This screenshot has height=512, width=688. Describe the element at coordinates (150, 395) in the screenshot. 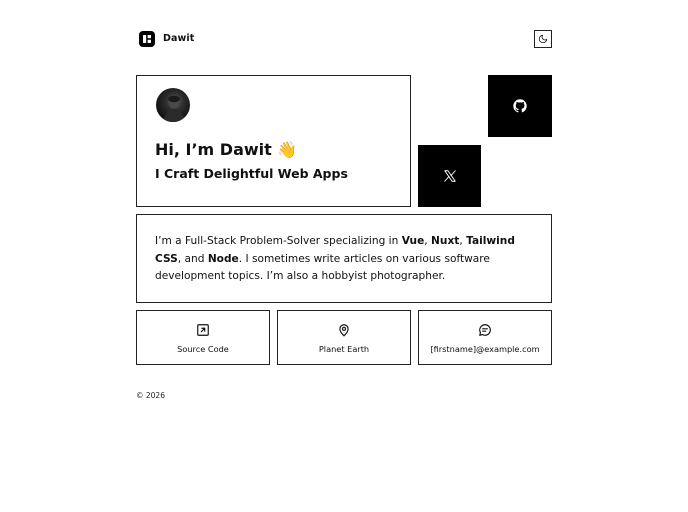

I see `copyright: © 2026` at that location.